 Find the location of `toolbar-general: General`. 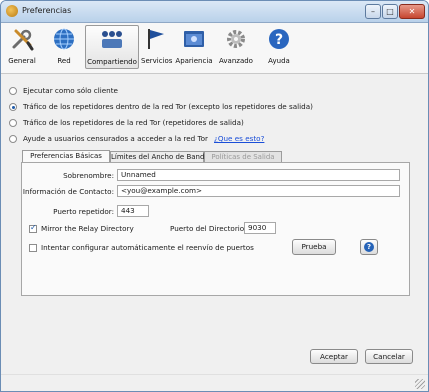

toolbar-general: General is located at coordinates (22, 47).